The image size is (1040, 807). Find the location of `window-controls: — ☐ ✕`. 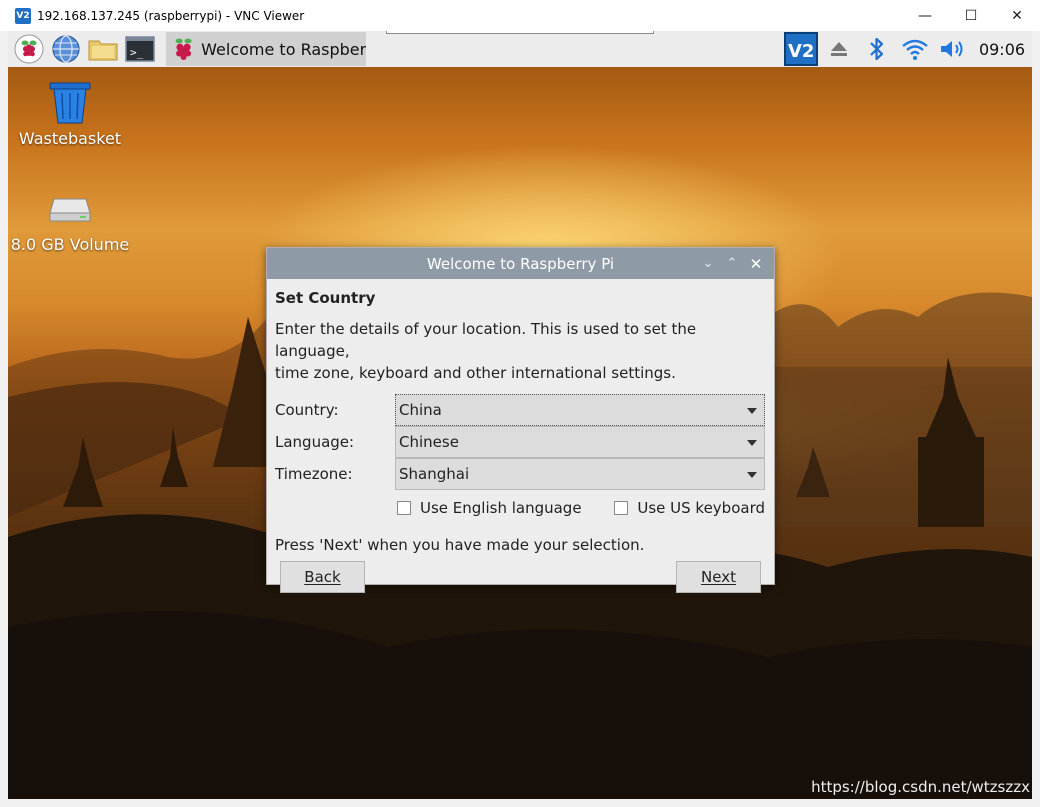

window-controls: — ☐ ✕ is located at coordinates (971, 15).